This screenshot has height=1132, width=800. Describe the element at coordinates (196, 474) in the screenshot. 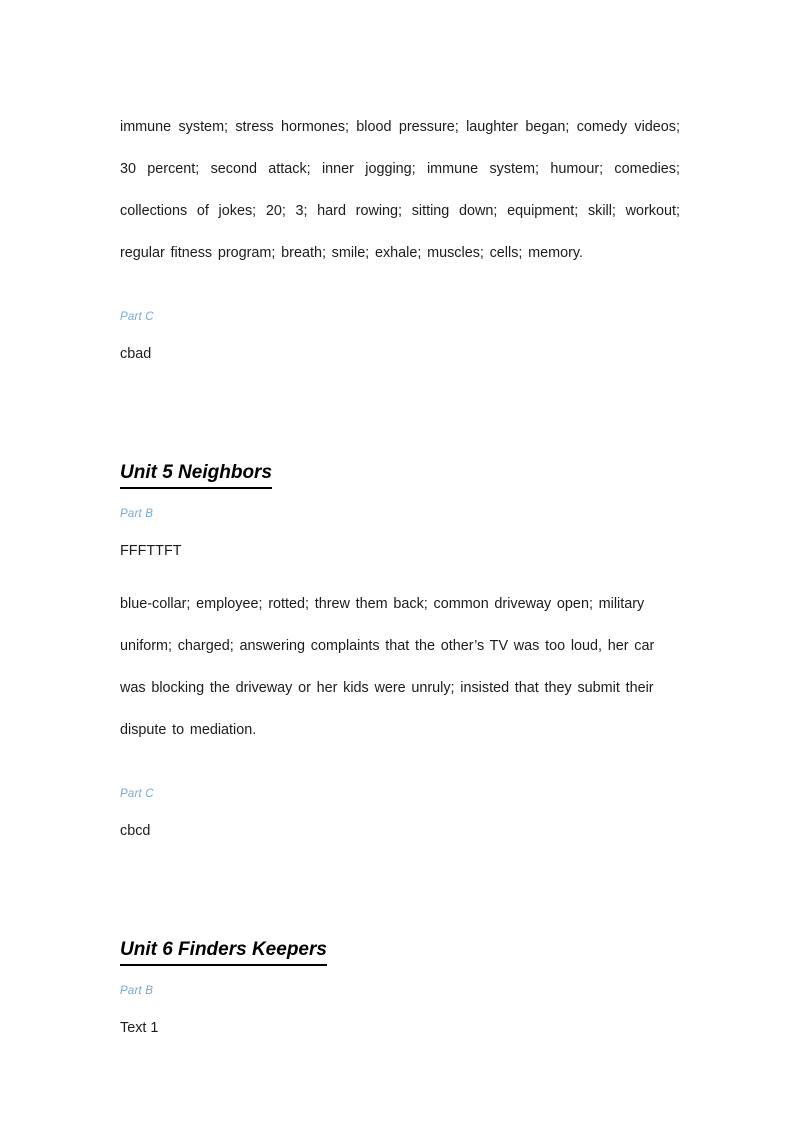

I see `unit5-heading: Unit 5 Neighbors` at that location.